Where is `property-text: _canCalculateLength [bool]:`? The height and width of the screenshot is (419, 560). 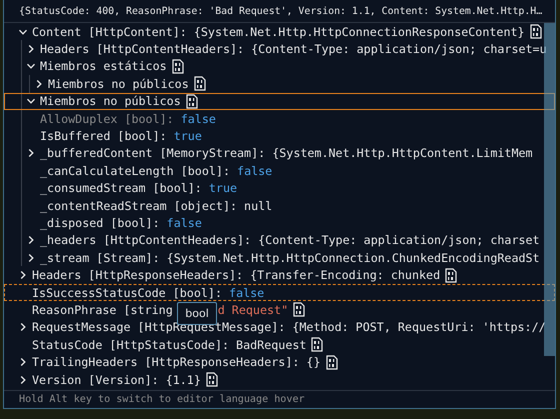
property-text: _canCalculateLength [bool]: is located at coordinates (135, 171).